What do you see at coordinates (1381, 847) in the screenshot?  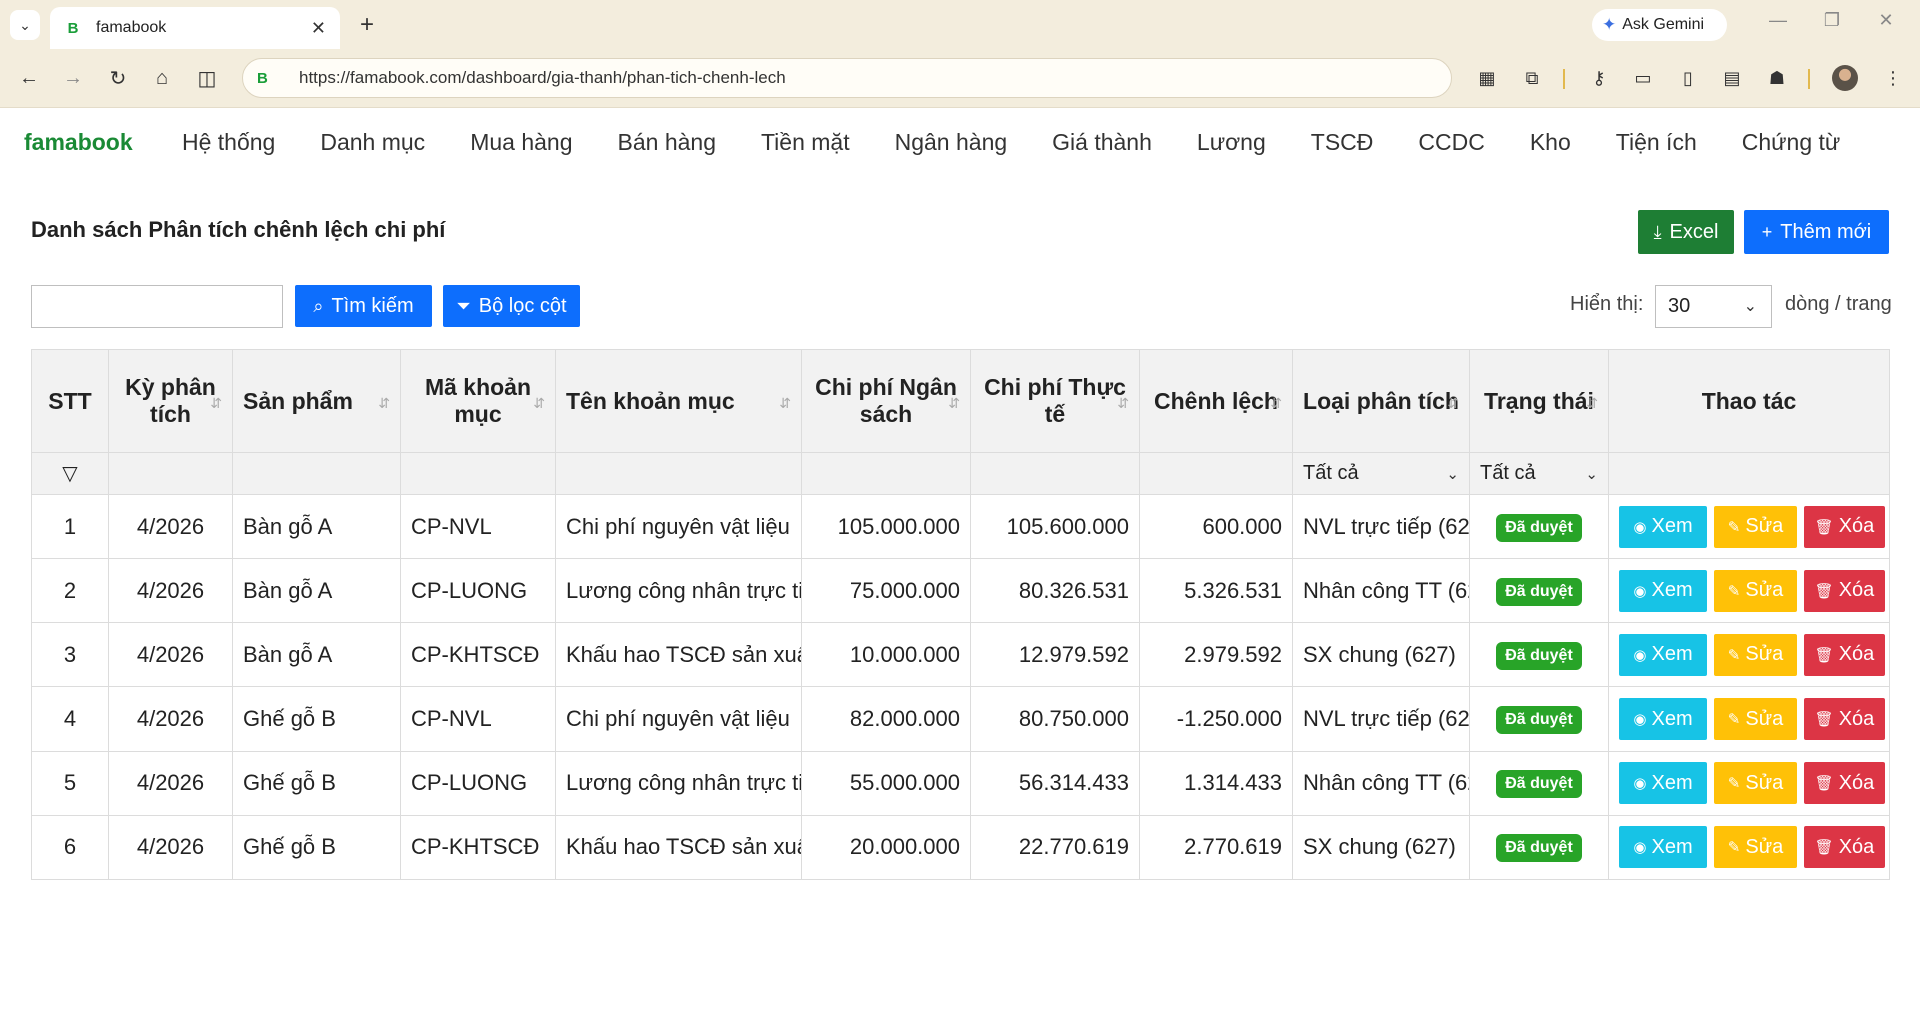 I see `cell-type: SX chung (627)` at bounding box center [1381, 847].